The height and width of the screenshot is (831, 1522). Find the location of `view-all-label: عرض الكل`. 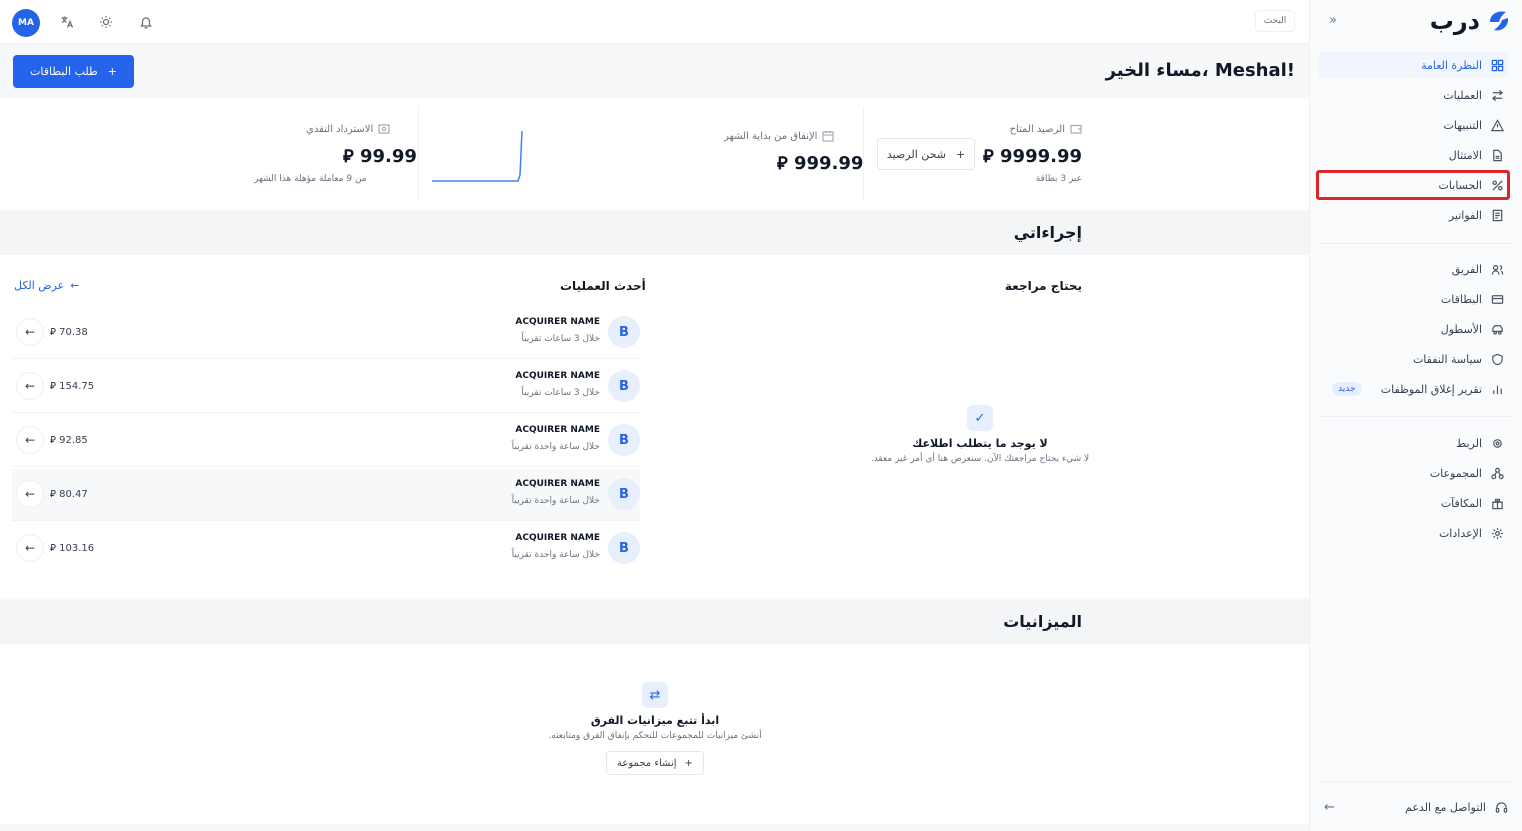

view-all-label: عرض الكل is located at coordinates (39, 285).